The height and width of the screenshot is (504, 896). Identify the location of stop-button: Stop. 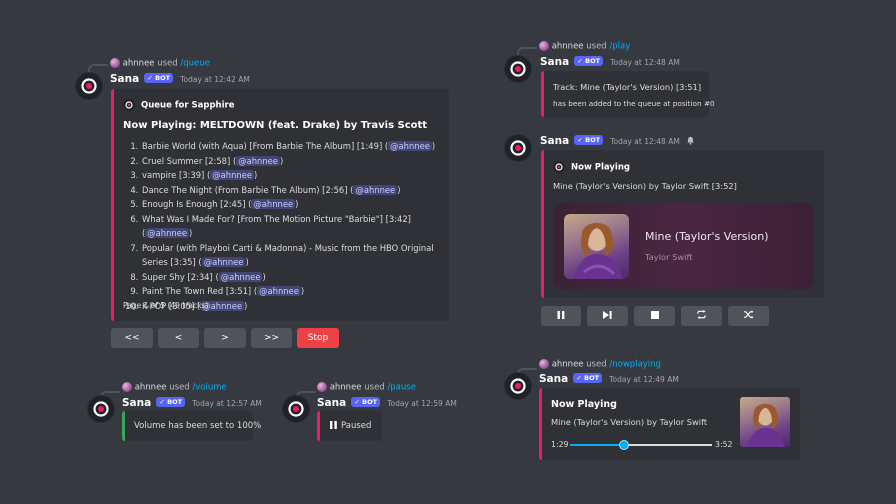
(318, 338).